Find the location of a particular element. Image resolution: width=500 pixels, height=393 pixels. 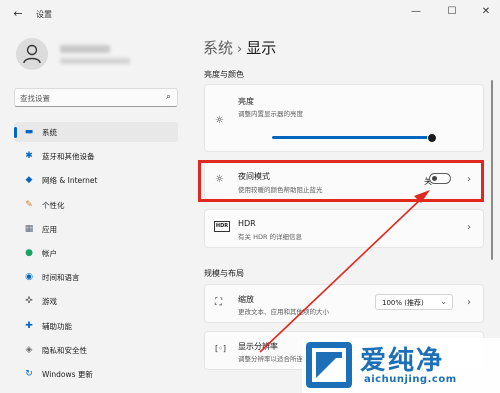

watermark-url: aichunjing.com is located at coordinates (410, 379).